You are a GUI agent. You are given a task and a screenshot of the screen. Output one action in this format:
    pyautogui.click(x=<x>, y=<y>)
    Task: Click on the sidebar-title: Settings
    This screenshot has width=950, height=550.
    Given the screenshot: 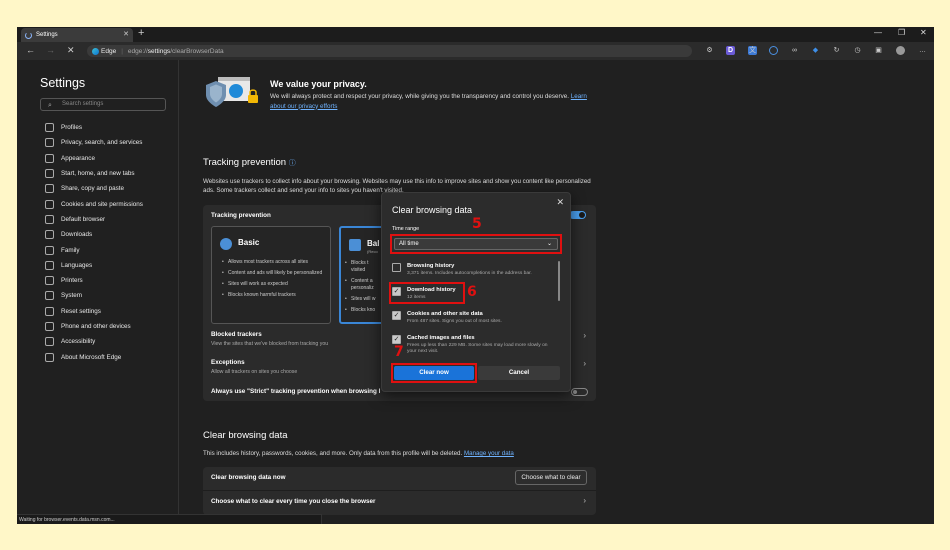 What is the action you would take?
    pyautogui.click(x=63, y=83)
    